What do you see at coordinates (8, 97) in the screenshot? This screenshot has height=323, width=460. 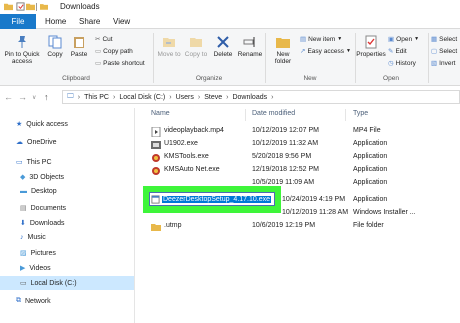 I see `back-arrow-icon: ←` at bounding box center [8, 97].